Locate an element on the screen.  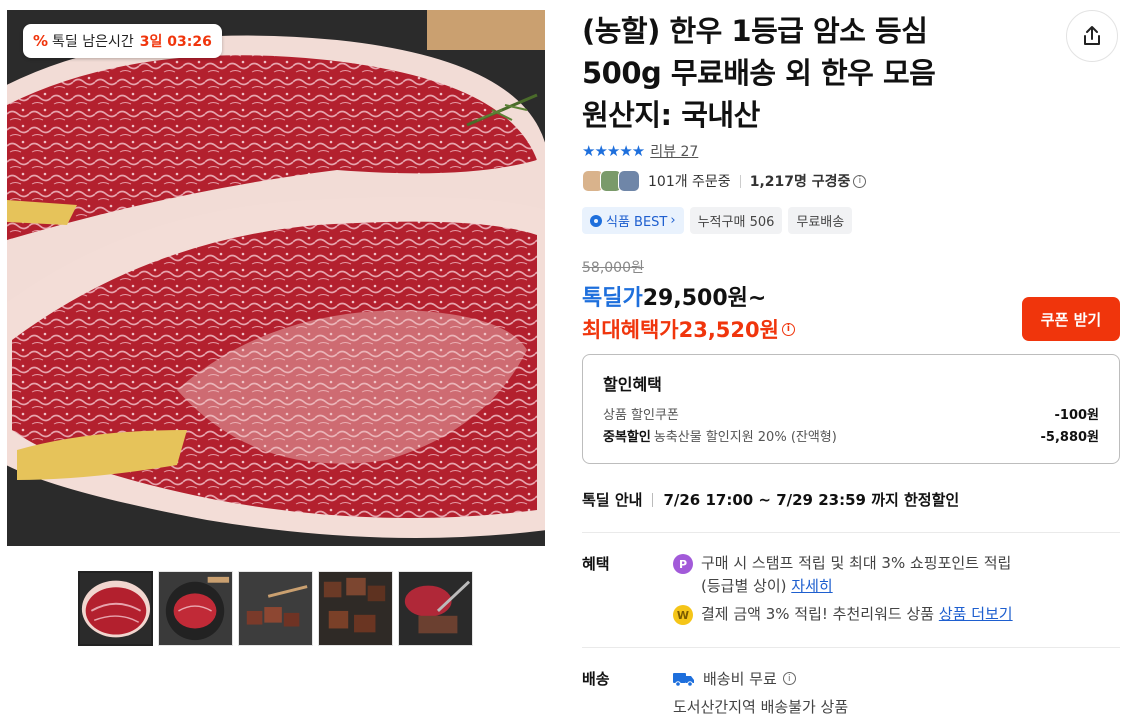
rating-row: ★★★★★ 리뷰 27 is located at coordinates (640, 151).